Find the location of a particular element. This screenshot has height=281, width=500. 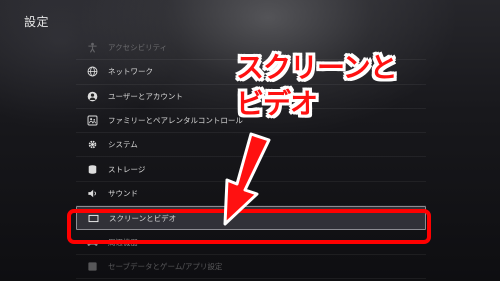

menu-item-saved-data: セーブデータとゲーム/アプリ設定 is located at coordinates (251, 267).